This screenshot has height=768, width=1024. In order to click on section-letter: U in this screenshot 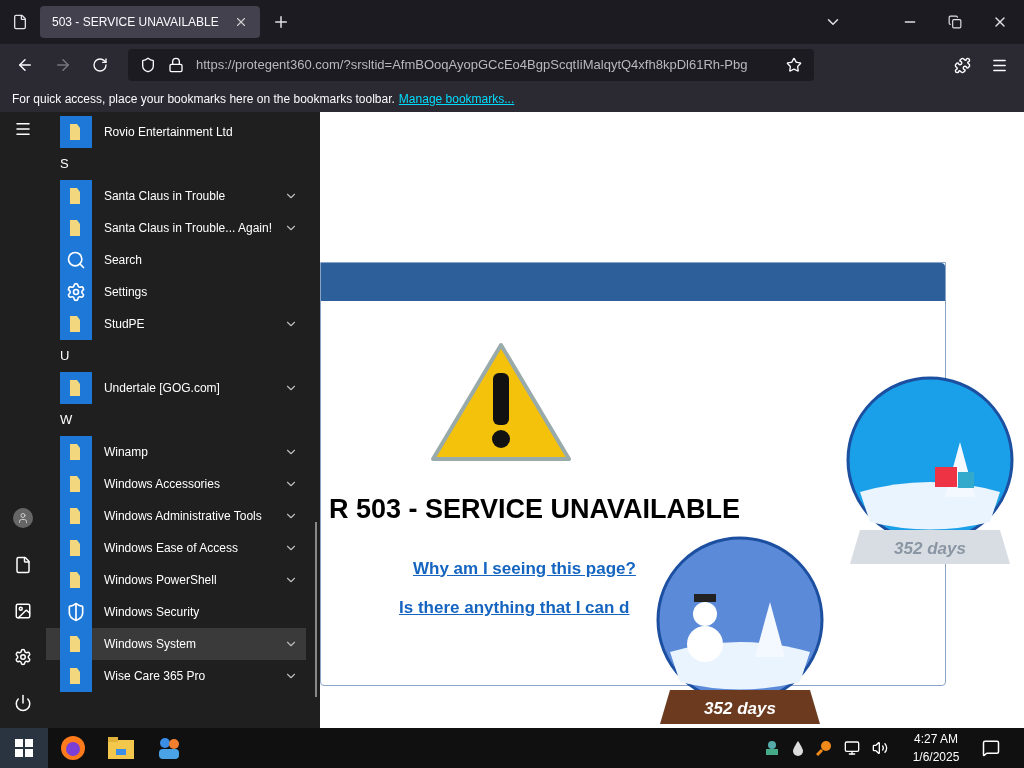, I will do `click(64, 356)`.